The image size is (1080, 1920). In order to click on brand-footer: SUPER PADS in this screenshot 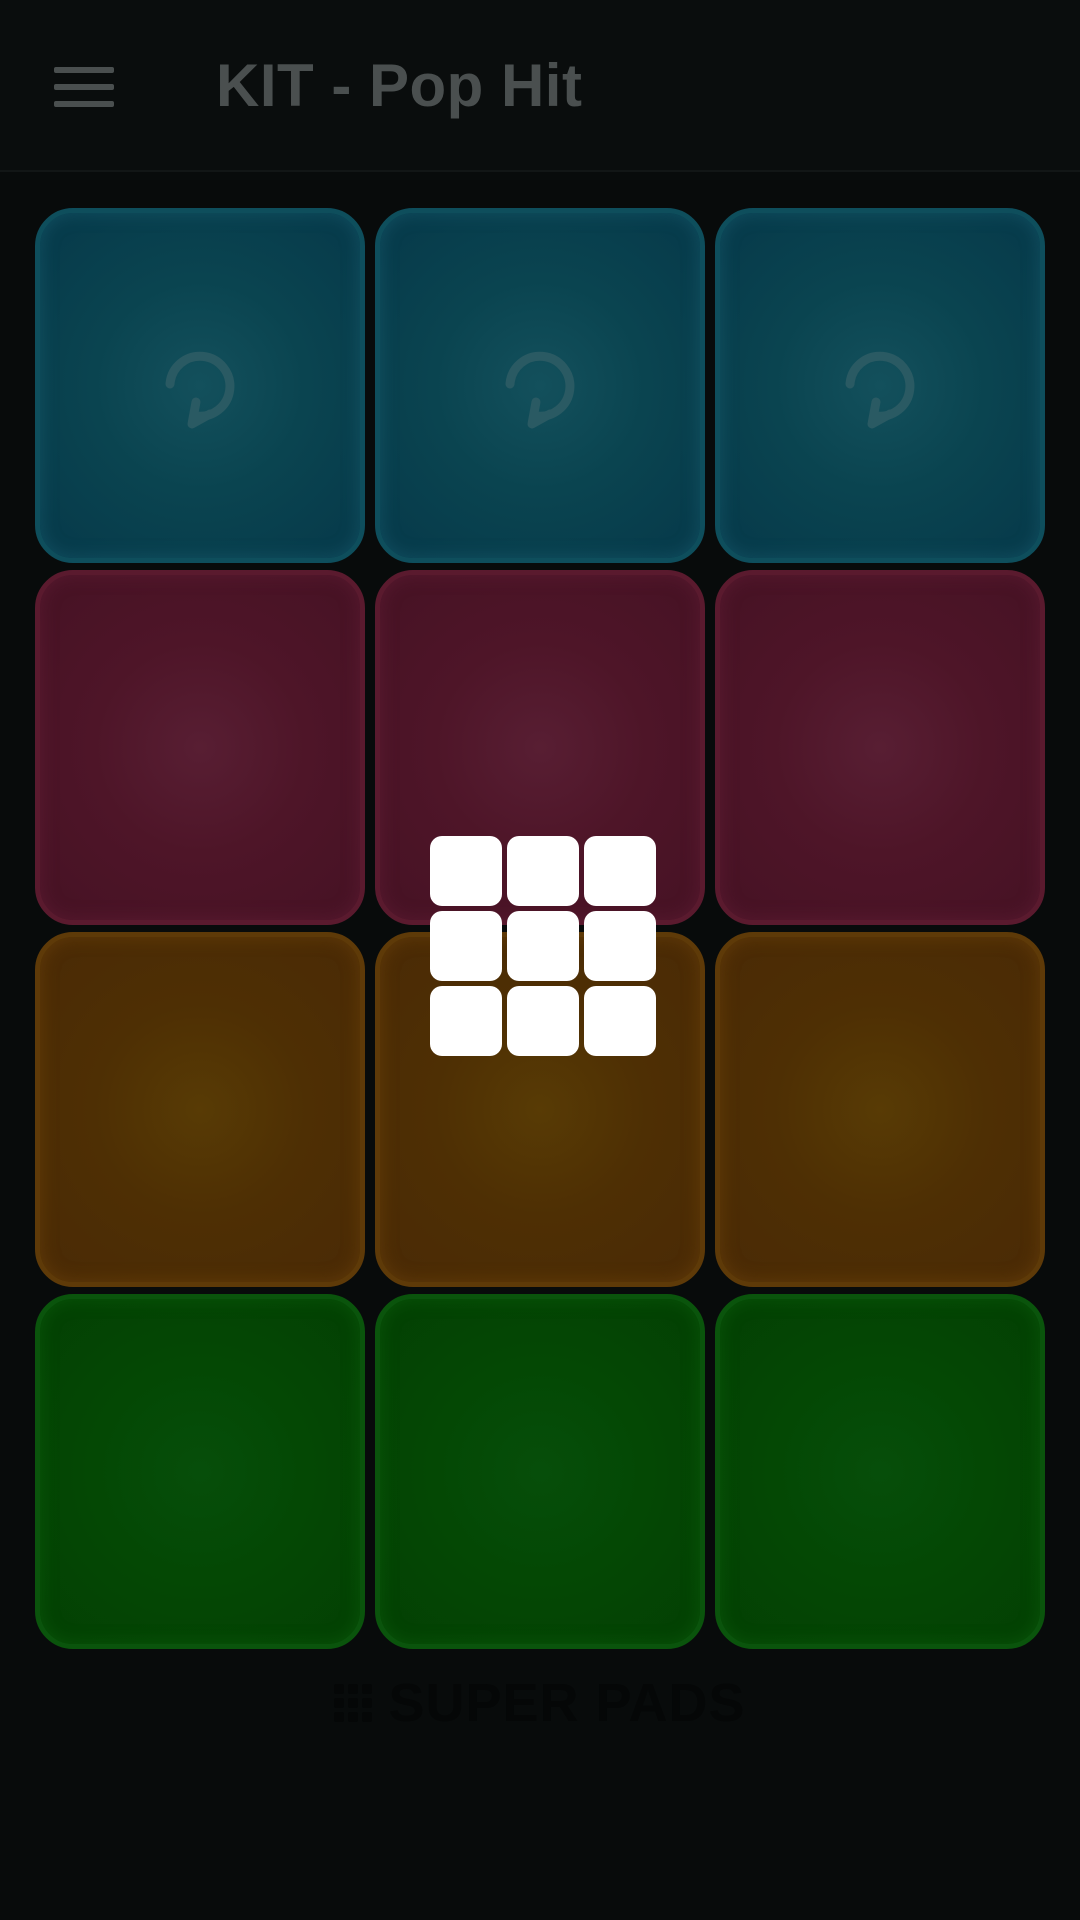, I will do `click(540, 1703)`.